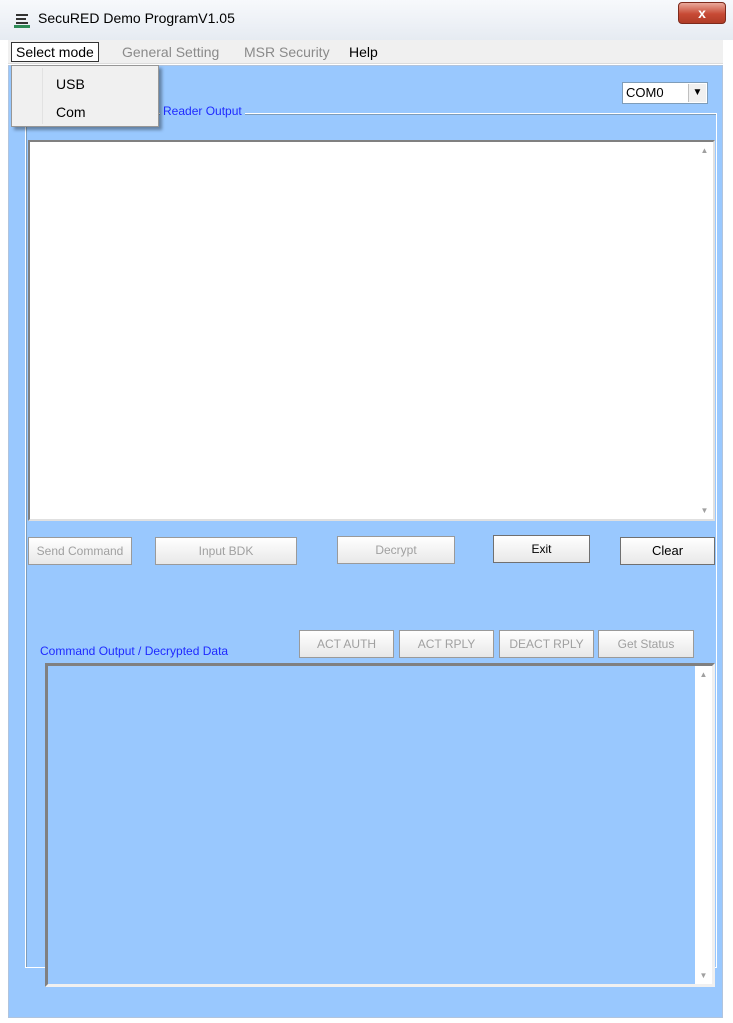 This screenshot has width=733, height=1023. I want to click on com-port-value: COM0, so click(645, 92).